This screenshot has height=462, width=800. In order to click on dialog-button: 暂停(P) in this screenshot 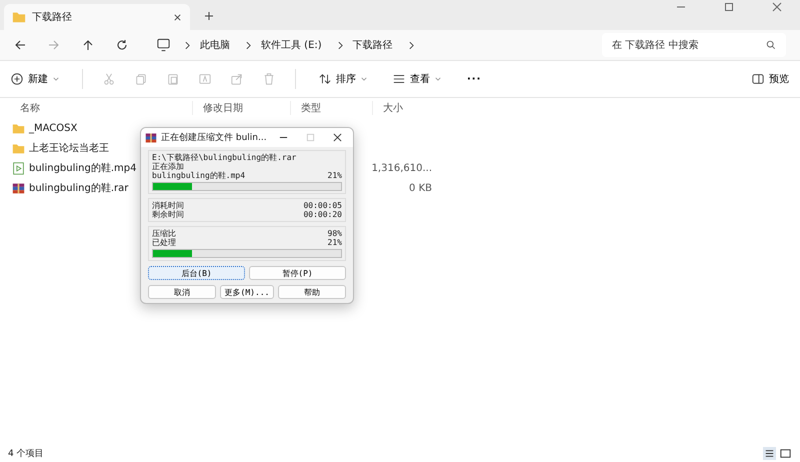, I will do `click(297, 273)`.